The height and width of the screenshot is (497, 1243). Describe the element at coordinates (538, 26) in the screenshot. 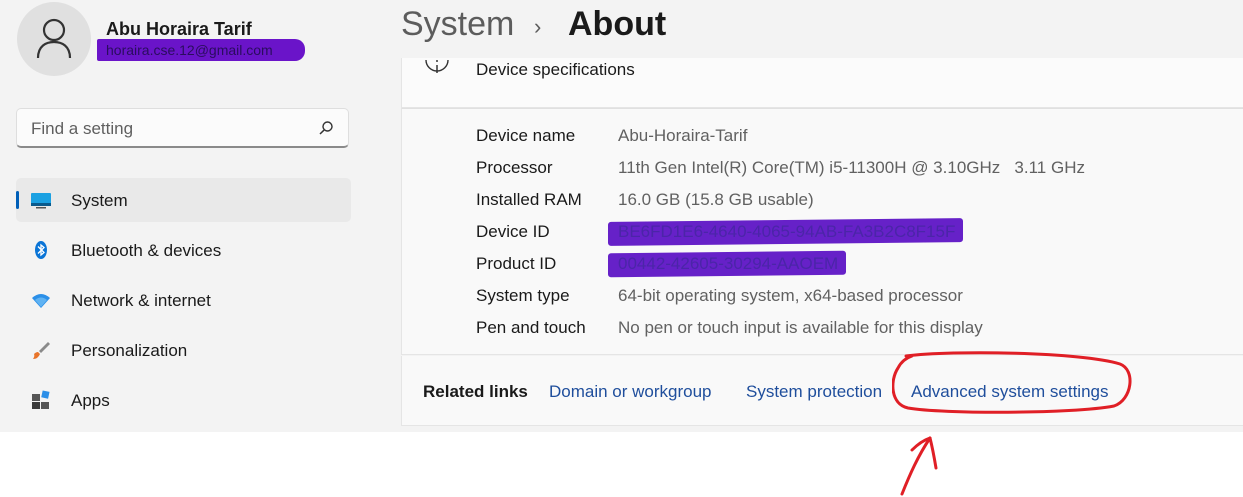

I see `chevron-right-icon: ›` at that location.